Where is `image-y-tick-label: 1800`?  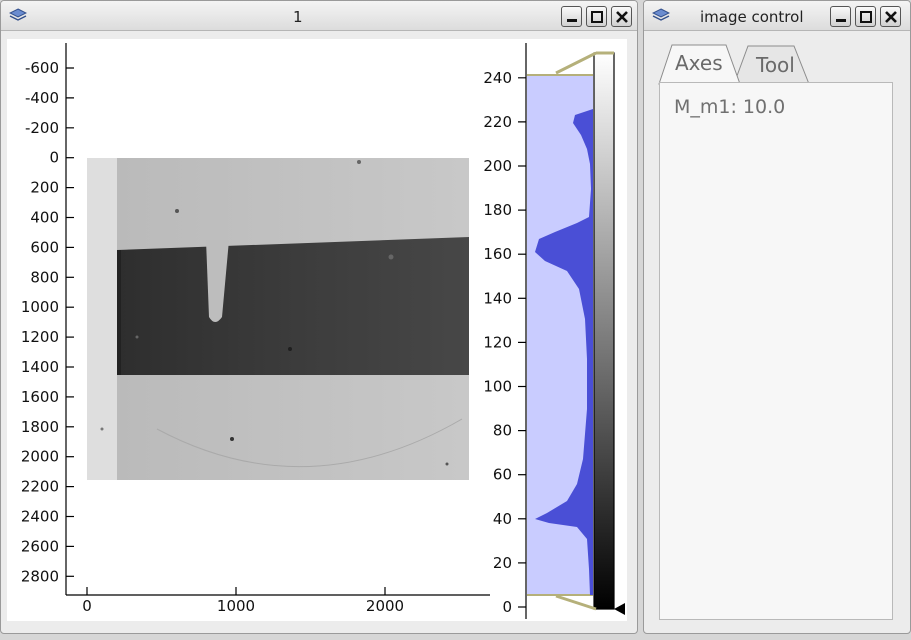 image-y-tick-label: 1800 is located at coordinates (40, 427).